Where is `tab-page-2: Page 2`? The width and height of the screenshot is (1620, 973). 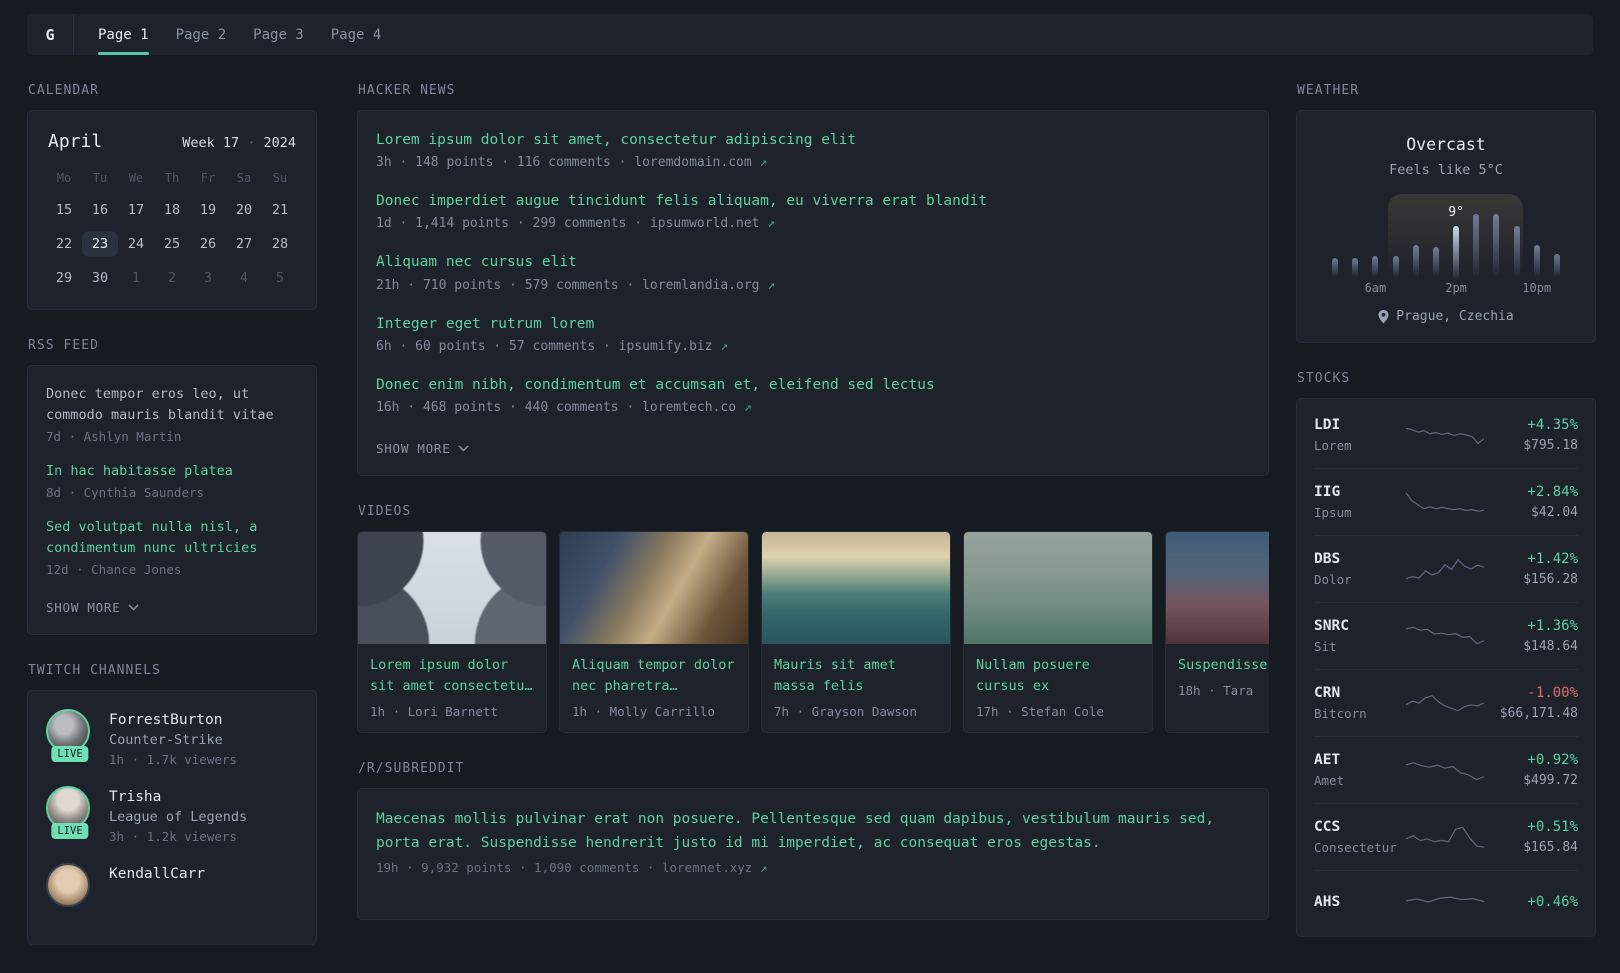 tab-page-2: Page 2 is located at coordinates (201, 34).